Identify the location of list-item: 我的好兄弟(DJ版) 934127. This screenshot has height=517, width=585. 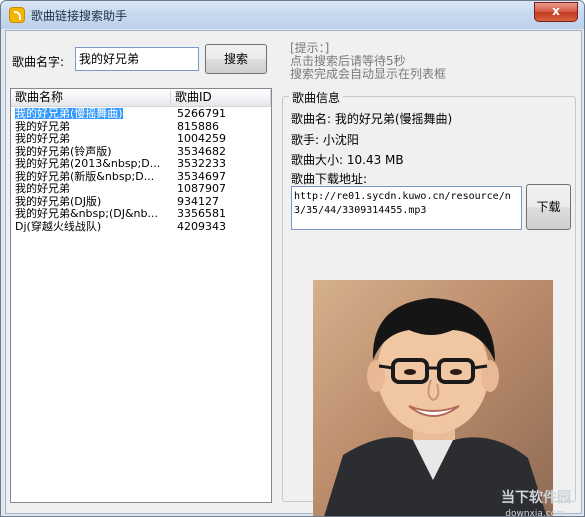
(141, 201).